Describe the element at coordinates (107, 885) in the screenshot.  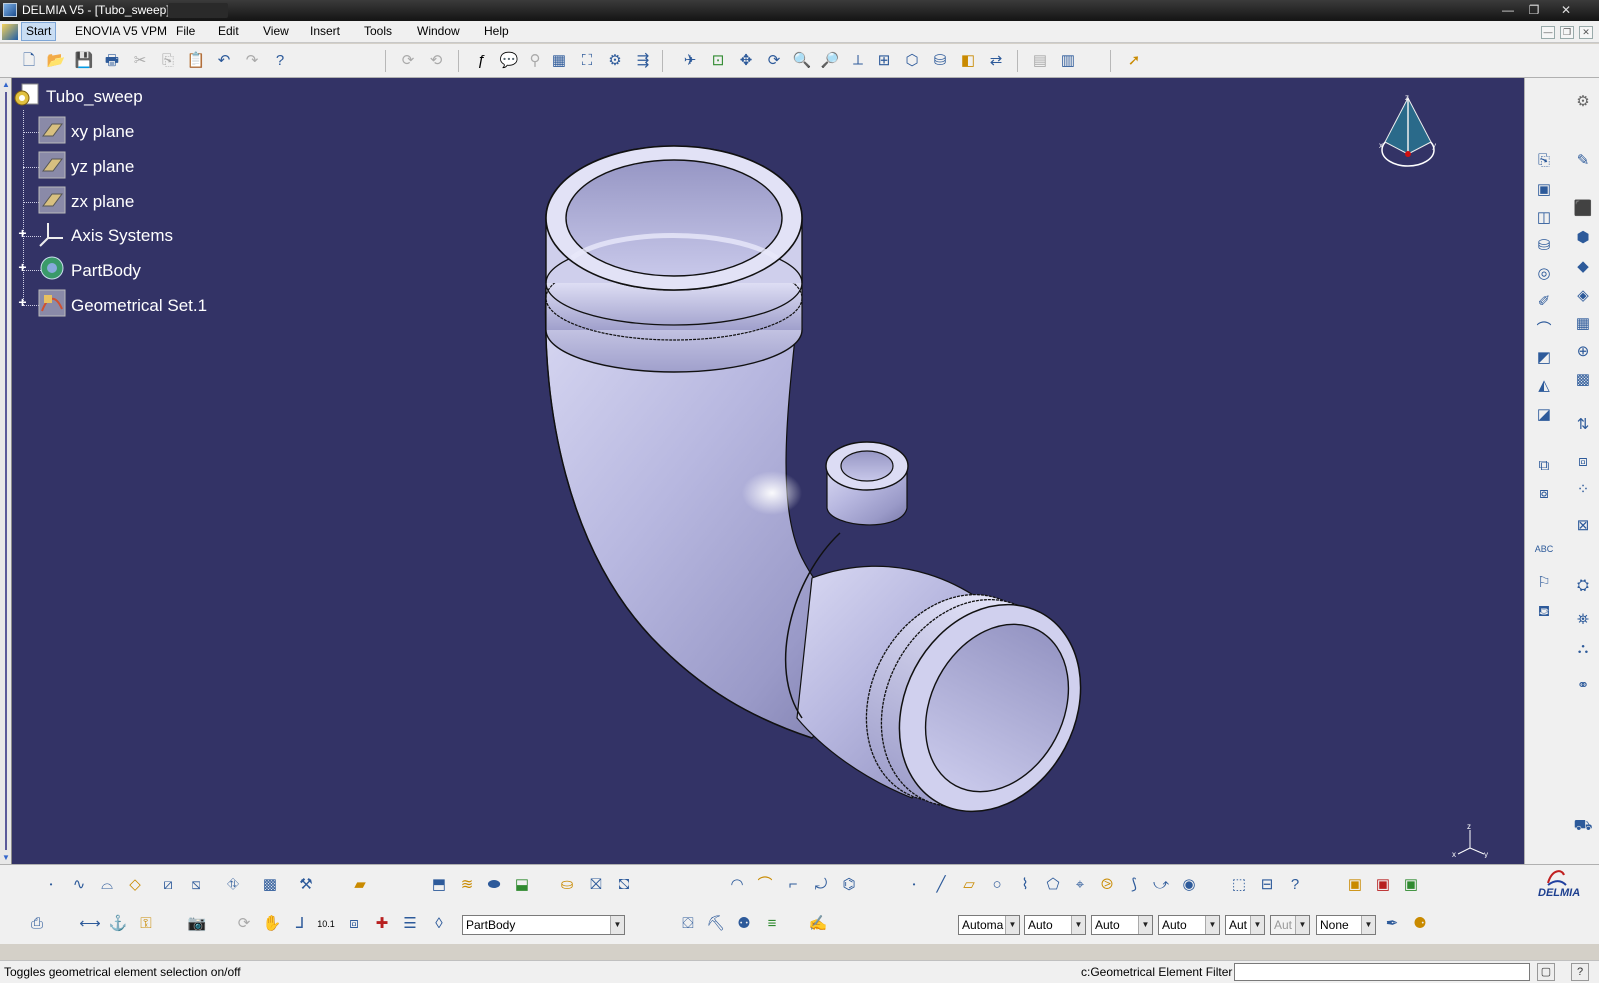
I see `extrude-surface-icon: ⌓` at that location.